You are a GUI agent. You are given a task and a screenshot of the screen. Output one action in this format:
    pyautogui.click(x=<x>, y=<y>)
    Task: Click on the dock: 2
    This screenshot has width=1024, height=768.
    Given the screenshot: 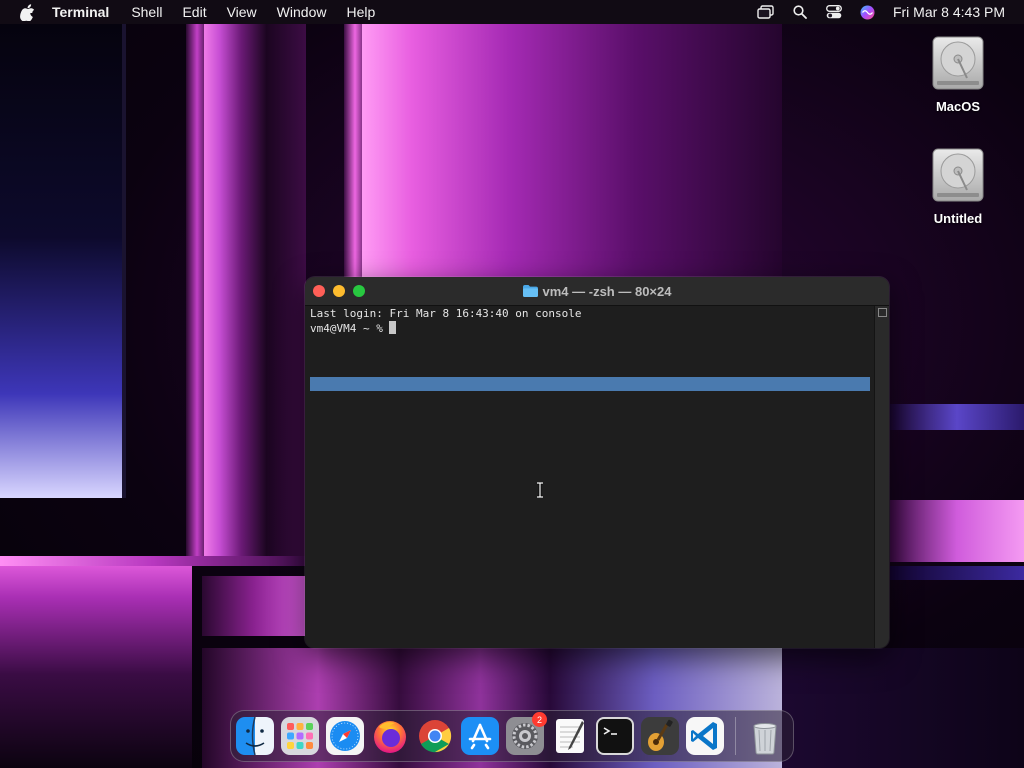 What is the action you would take?
    pyautogui.click(x=512, y=736)
    